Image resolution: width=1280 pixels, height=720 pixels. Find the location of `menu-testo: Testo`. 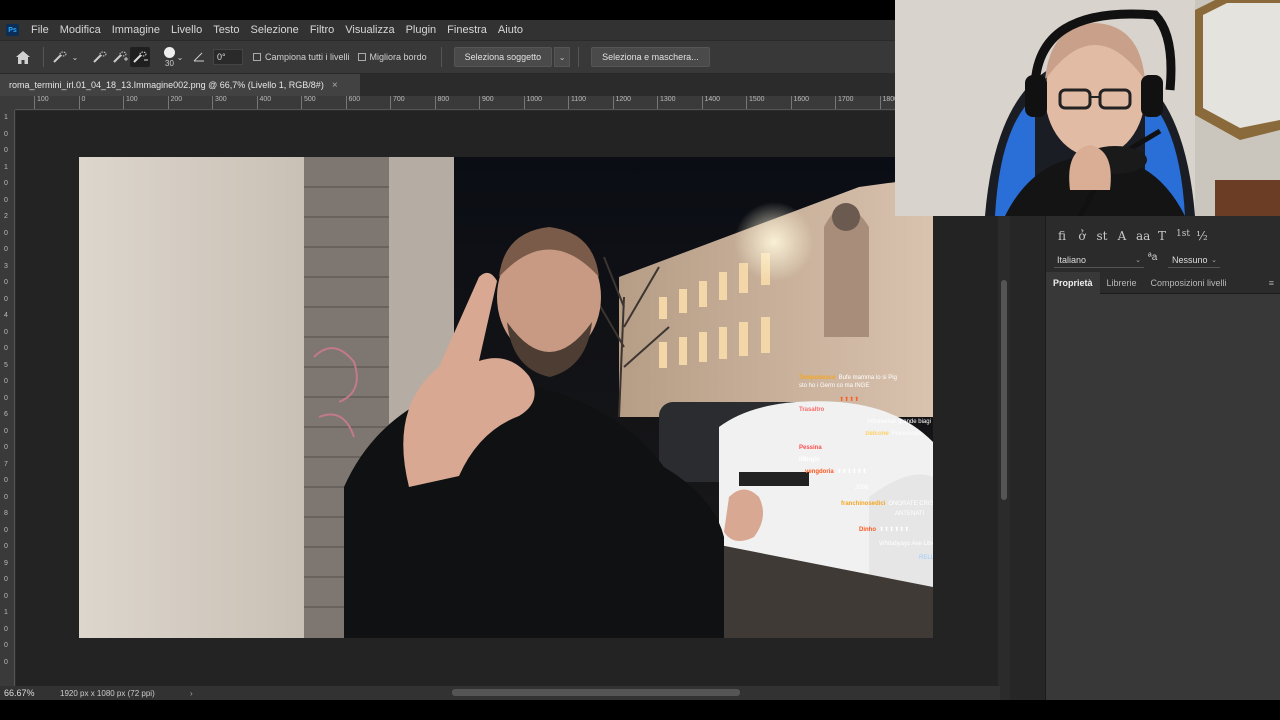

menu-testo: Testo is located at coordinates (226, 30).